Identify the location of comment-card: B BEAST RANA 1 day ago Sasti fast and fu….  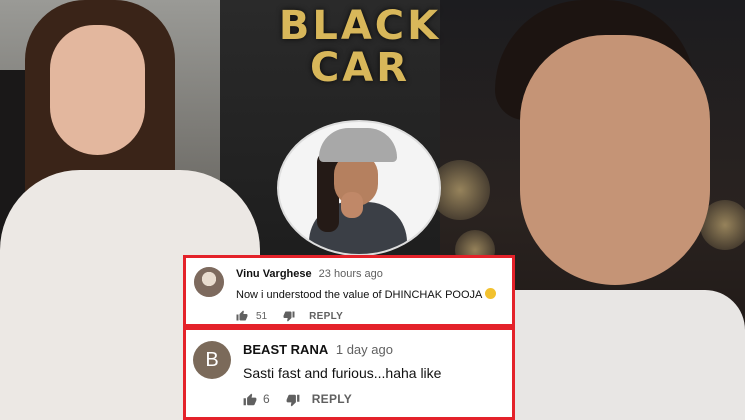
(349, 373).